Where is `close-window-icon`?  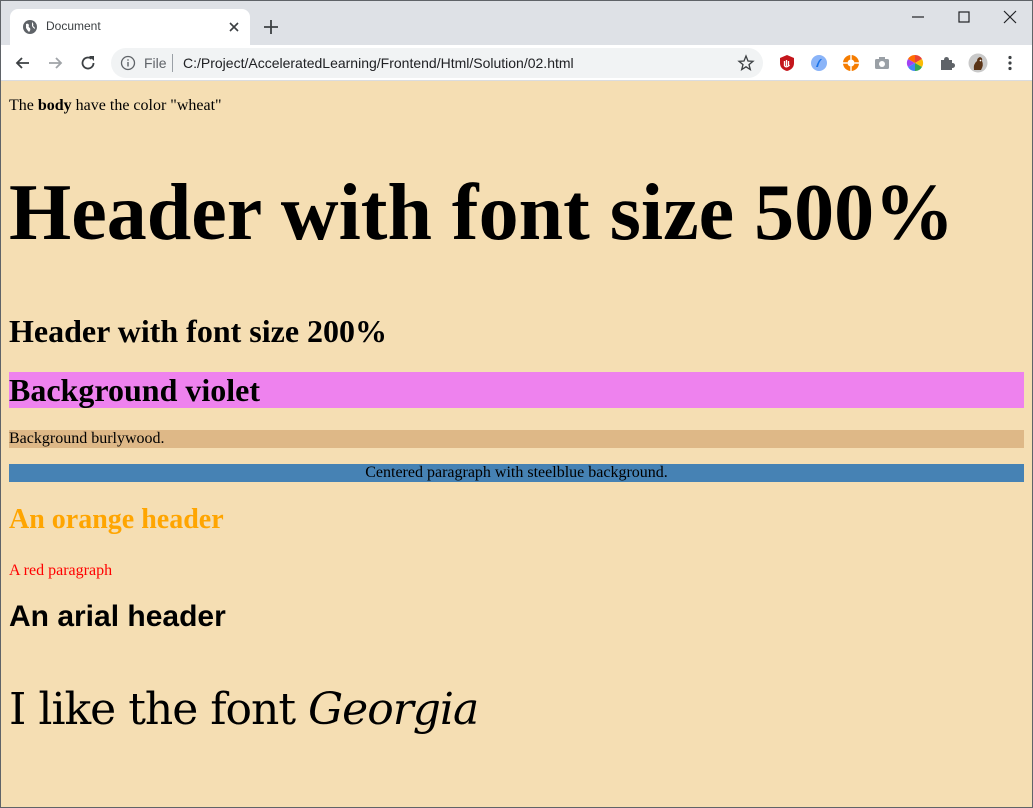
close-window-icon is located at coordinates (1010, 17).